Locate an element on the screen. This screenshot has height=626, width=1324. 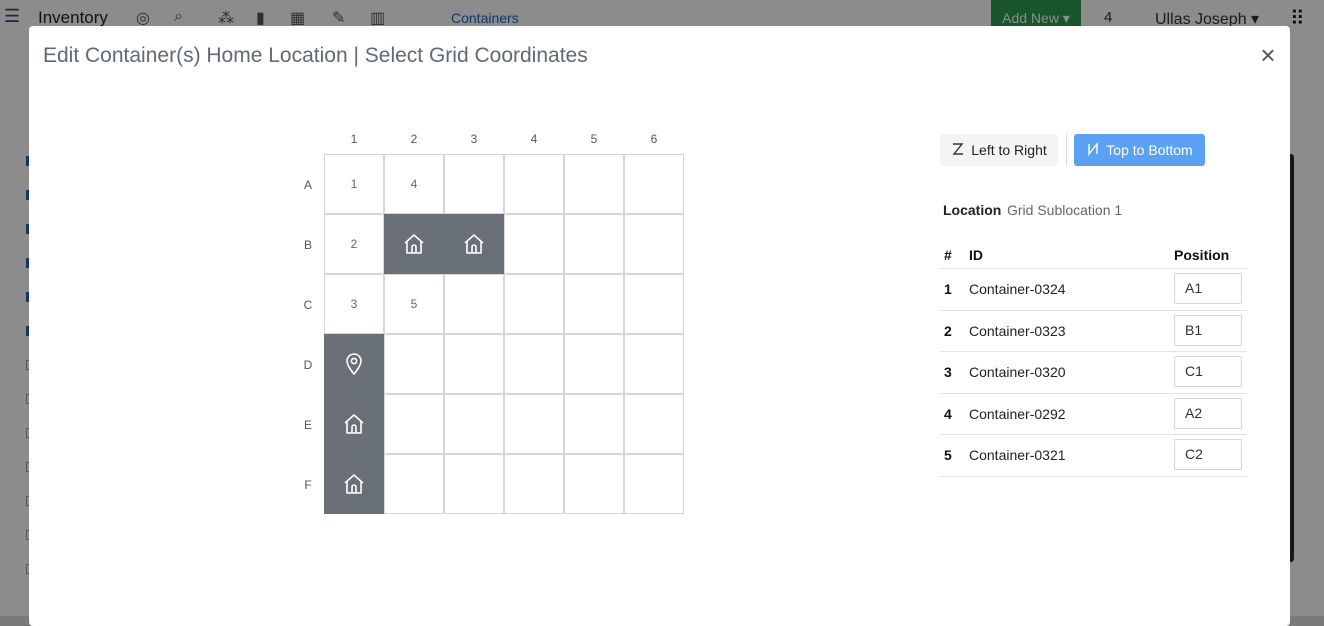
top-to-bottom-button: Top to Bottom is located at coordinates (1139, 150).